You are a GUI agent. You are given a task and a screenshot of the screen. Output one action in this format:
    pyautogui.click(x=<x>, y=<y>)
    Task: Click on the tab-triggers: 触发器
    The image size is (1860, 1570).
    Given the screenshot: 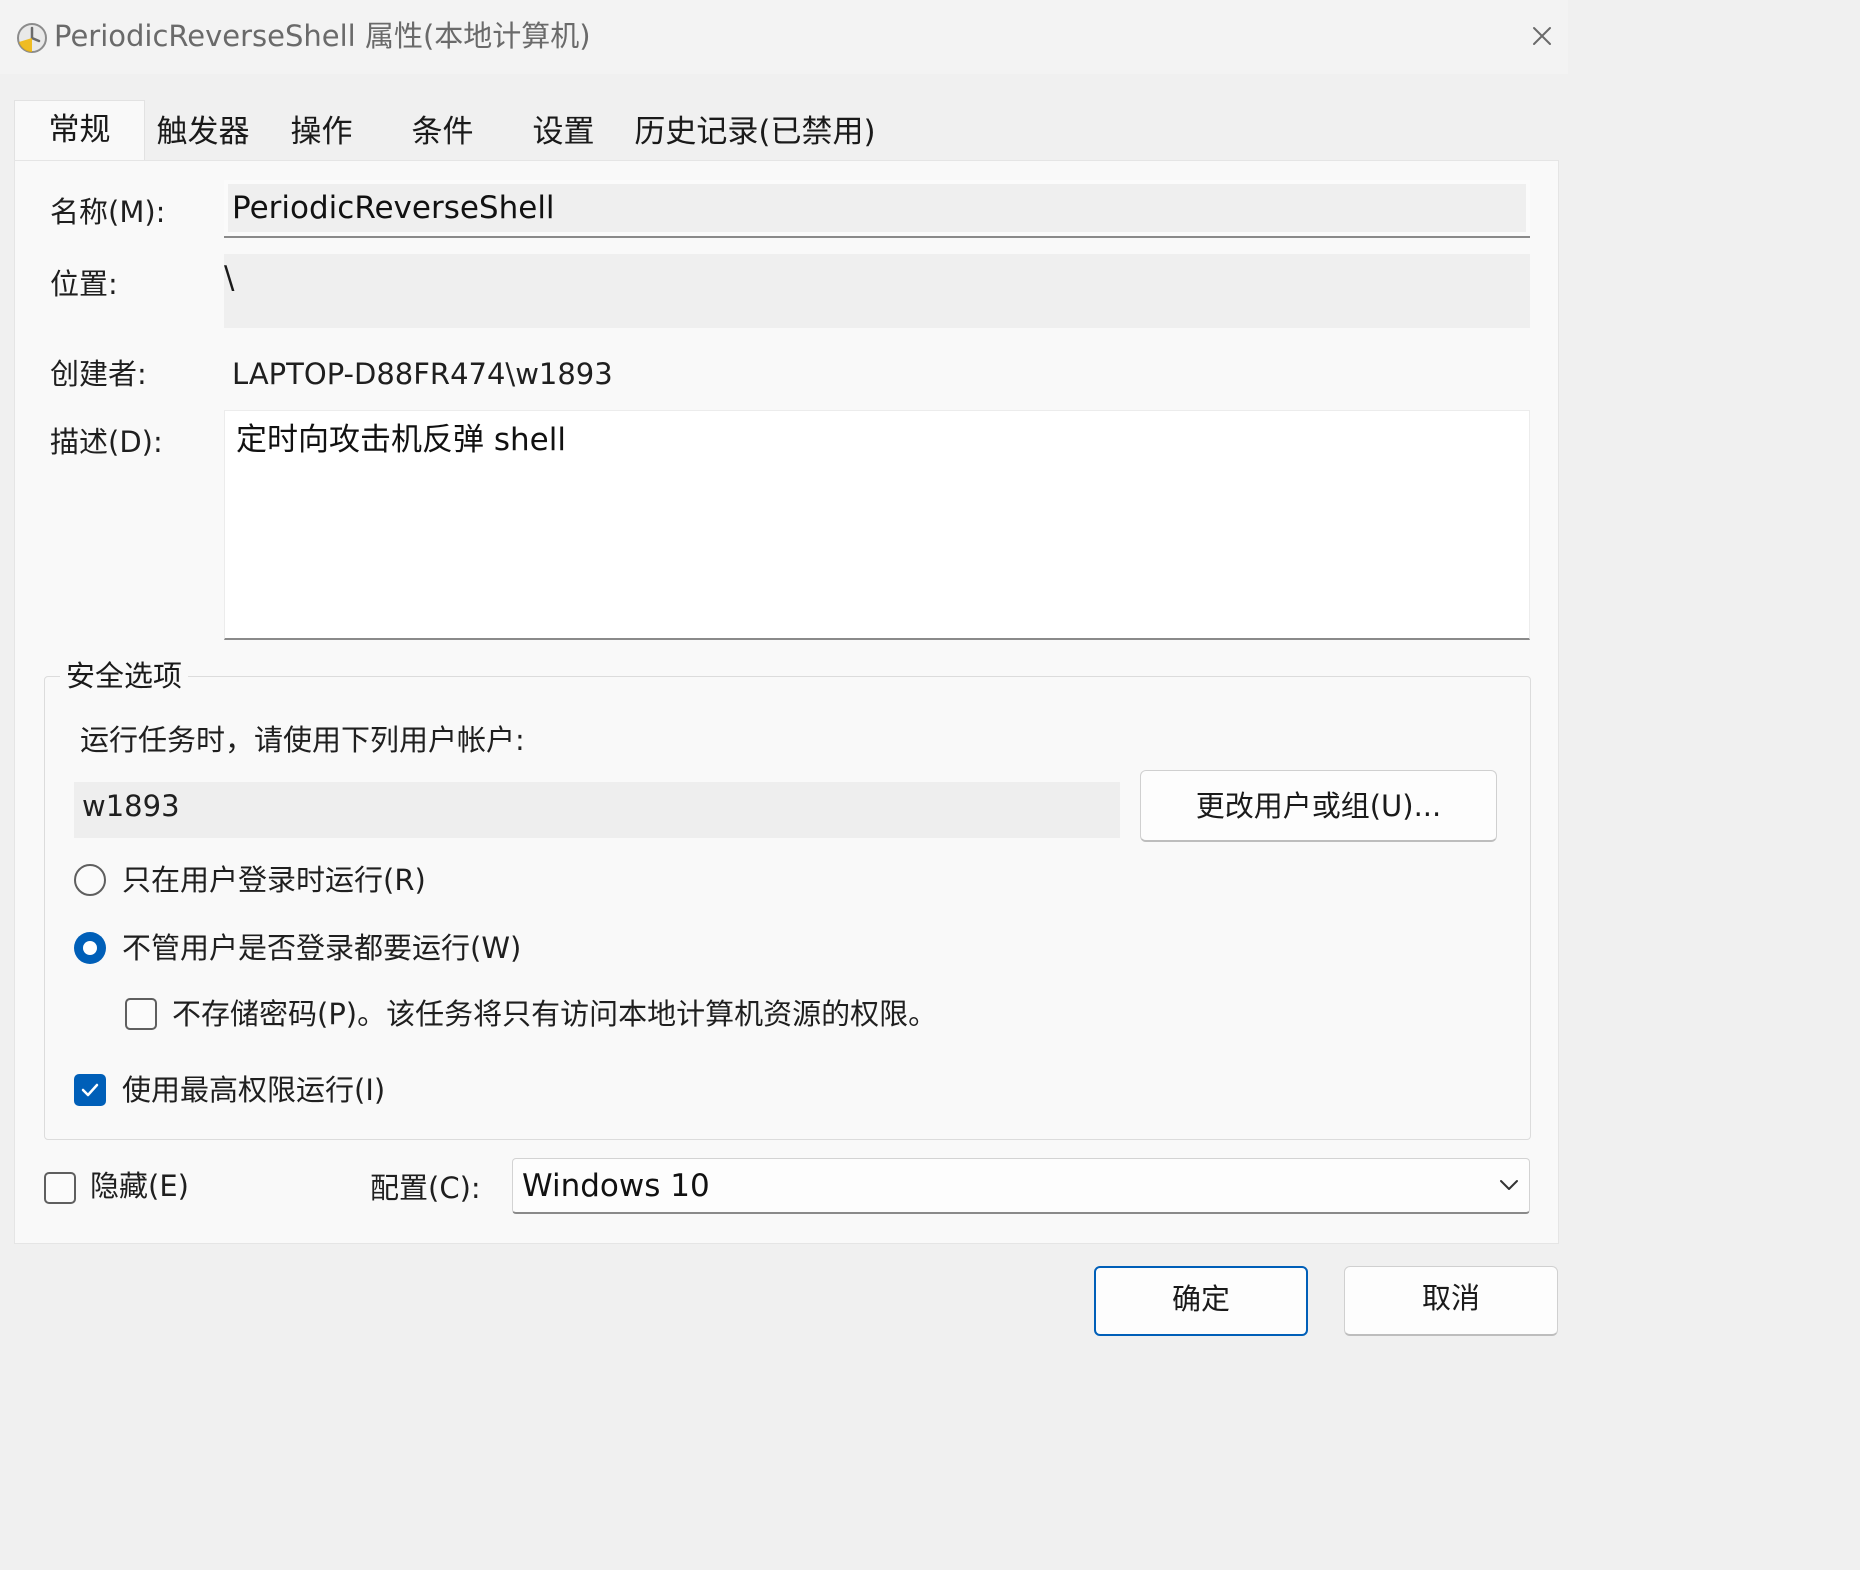 What is the action you would take?
    pyautogui.click(x=203, y=132)
    